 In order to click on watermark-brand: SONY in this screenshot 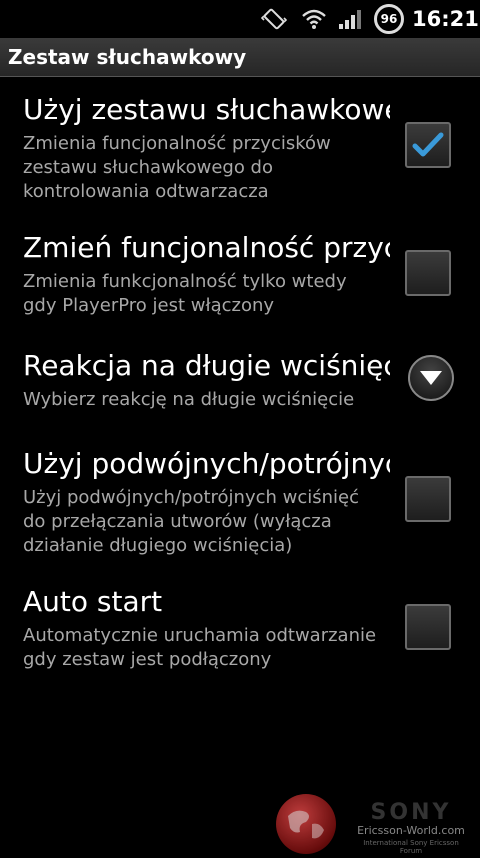, I will do `click(411, 812)`.